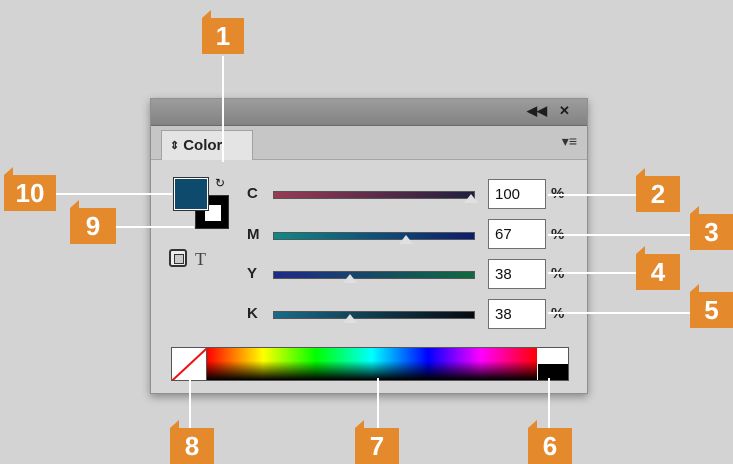 The image size is (733, 464). Describe the element at coordinates (374, 315) in the screenshot. I see `slider-k` at that location.